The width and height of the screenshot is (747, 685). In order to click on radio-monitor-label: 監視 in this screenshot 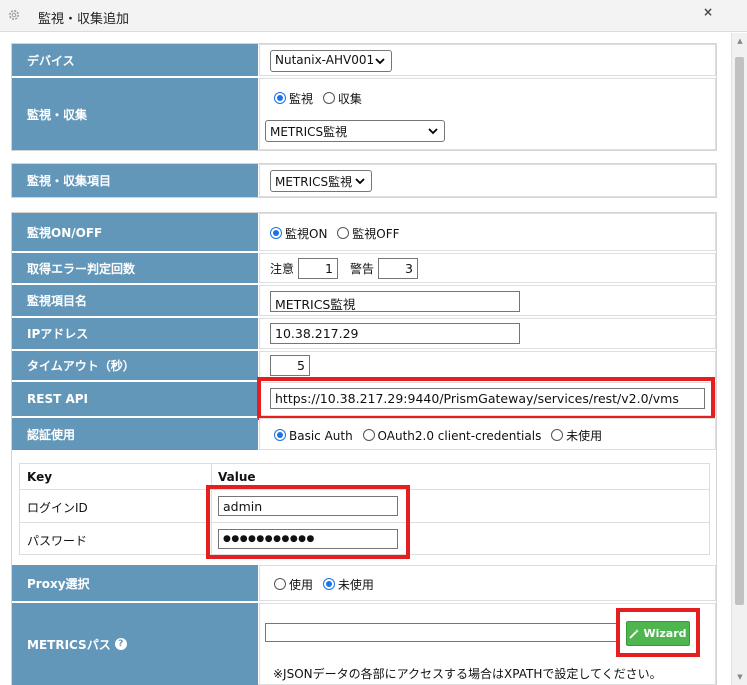, I will do `click(301, 99)`.